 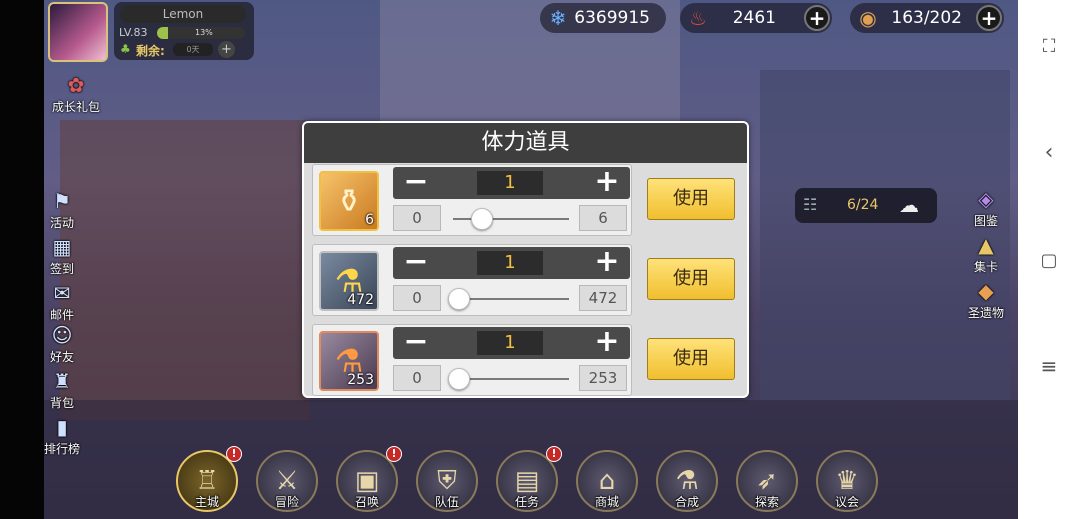 What do you see at coordinates (863, 205) in the screenshot?
I see `quest-value: 6/24` at bounding box center [863, 205].